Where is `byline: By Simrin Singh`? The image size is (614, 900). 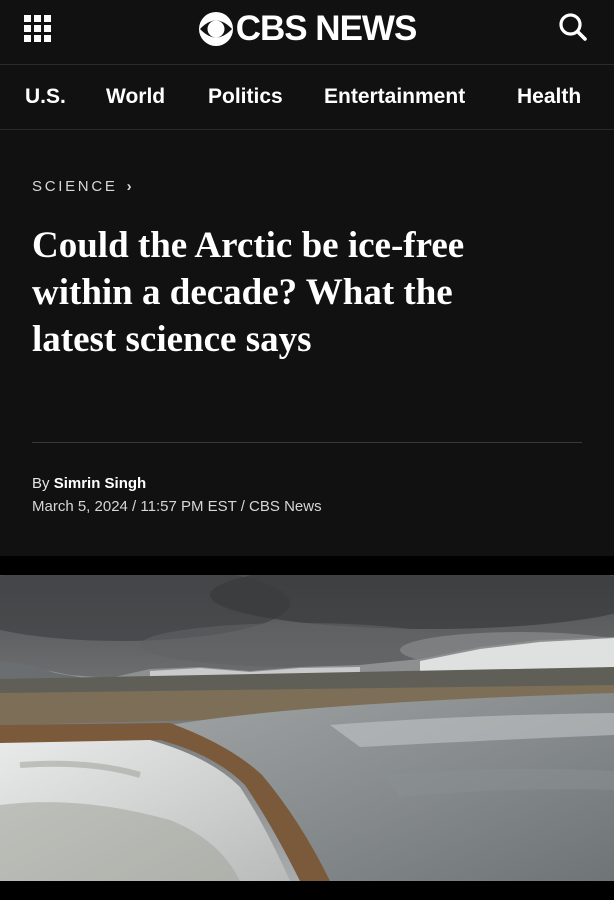
byline: By Simrin Singh is located at coordinates (89, 483).